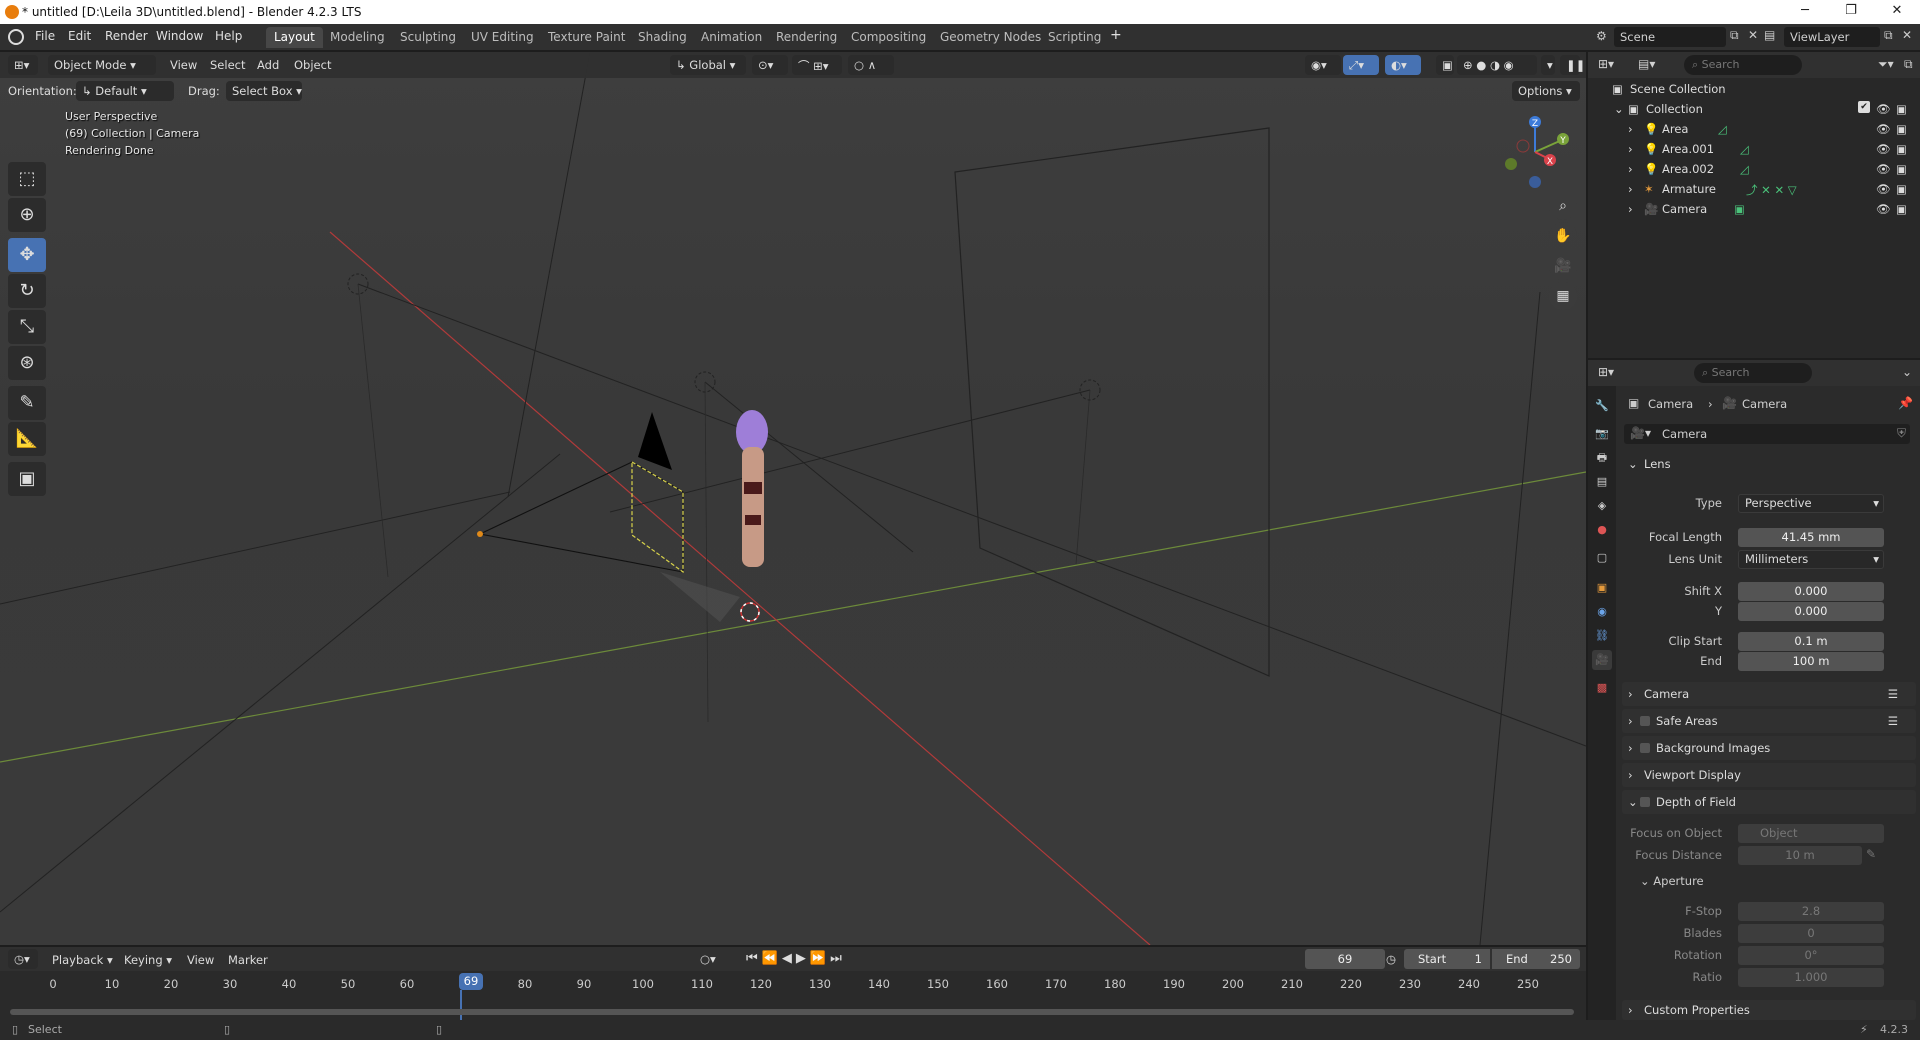  Describe the element at coordinates (1546, 91) in the screenshot. I see `options-dropdown: Options ▾` at that location.